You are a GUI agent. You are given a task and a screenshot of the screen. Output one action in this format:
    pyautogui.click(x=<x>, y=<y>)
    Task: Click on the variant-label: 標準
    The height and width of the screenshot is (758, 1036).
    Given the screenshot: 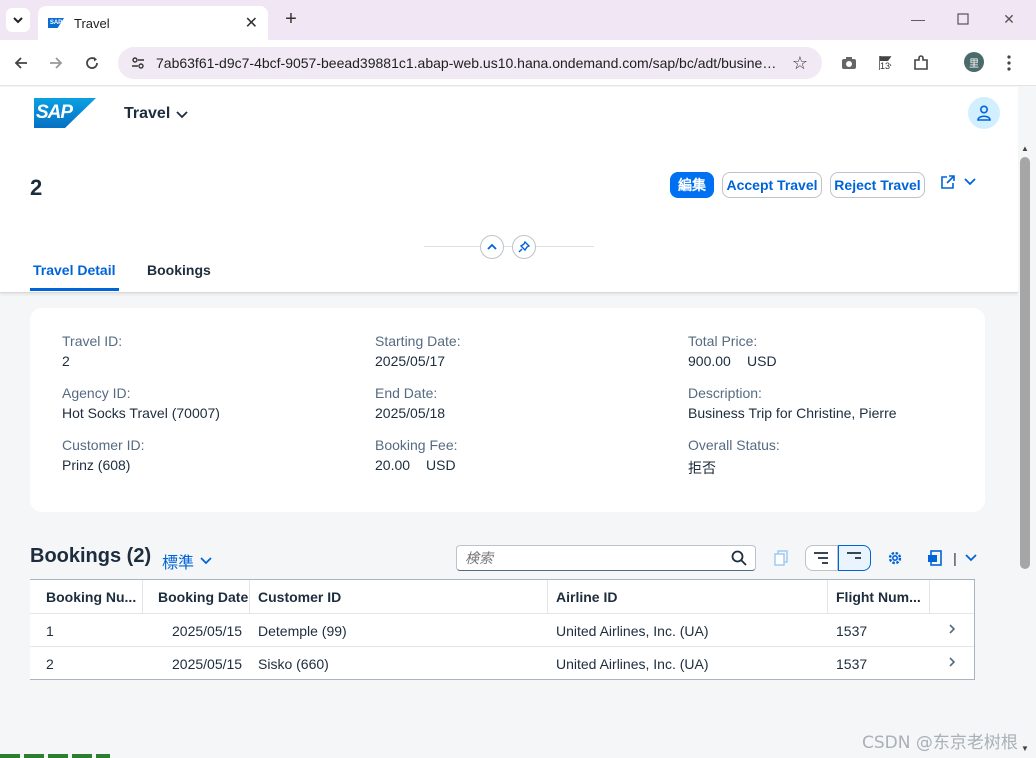 What is the action you would take?
    pyautogui.click(x=178, y=562)
    